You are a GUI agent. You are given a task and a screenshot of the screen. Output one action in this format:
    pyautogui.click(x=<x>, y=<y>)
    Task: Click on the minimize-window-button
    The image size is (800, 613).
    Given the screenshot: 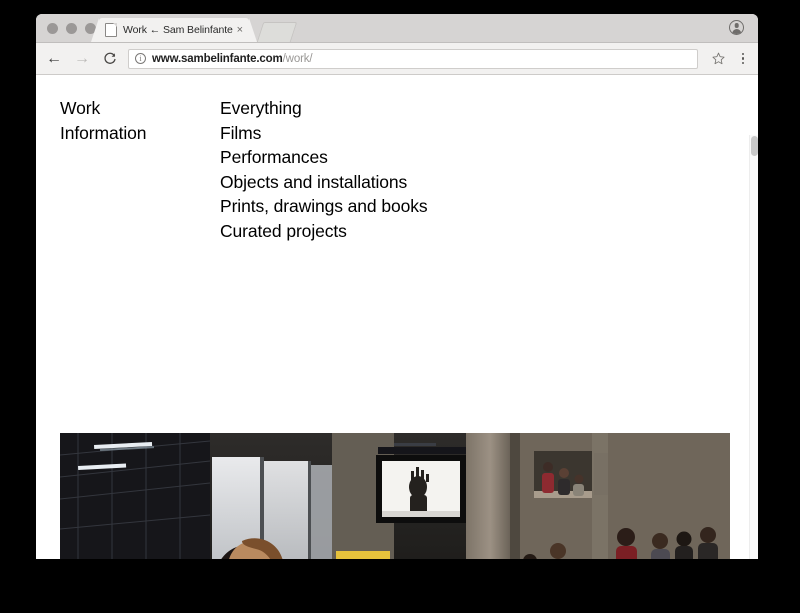 What is the action you would take?
    pyautogui.click(x=71, y=28)
    